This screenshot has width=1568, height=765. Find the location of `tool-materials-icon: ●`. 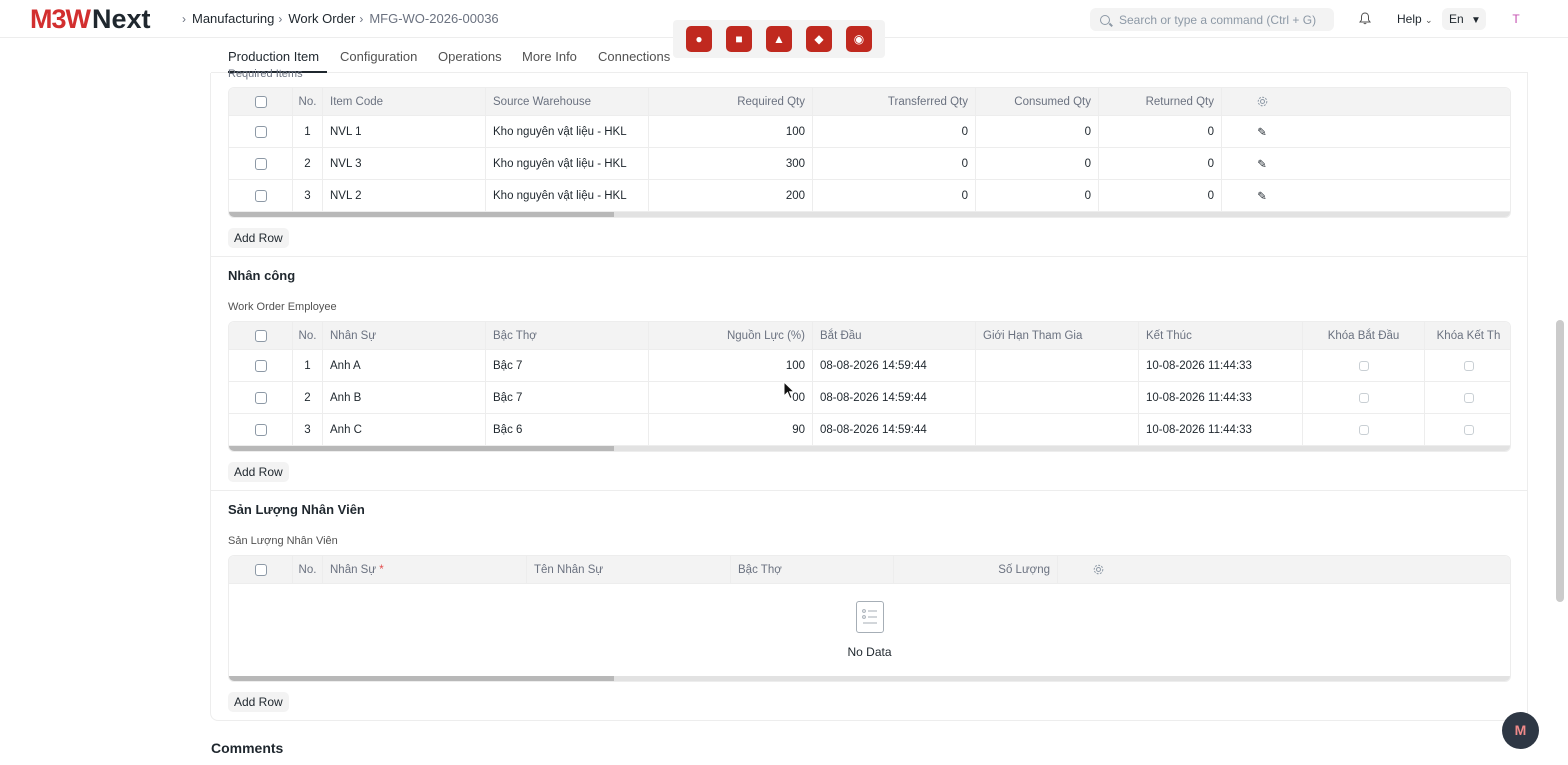

tool-materials-icon: ● is located at coordinates (699, 39).